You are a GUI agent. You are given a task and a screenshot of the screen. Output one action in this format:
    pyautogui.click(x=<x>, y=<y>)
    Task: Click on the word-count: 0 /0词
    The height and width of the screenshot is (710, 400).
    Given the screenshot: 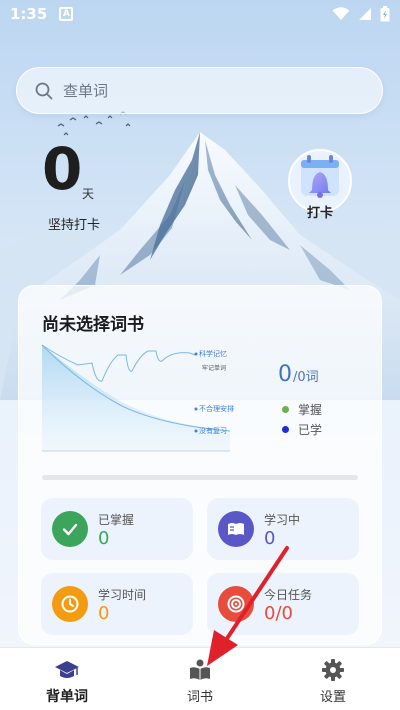 What is the action you would take?
    pyautogui.click(x=298, y=374)
    